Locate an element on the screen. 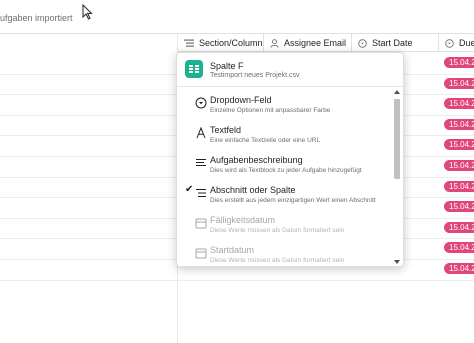  option-title: Aufgabenbeschreibung is located at coordinates (256, 160).